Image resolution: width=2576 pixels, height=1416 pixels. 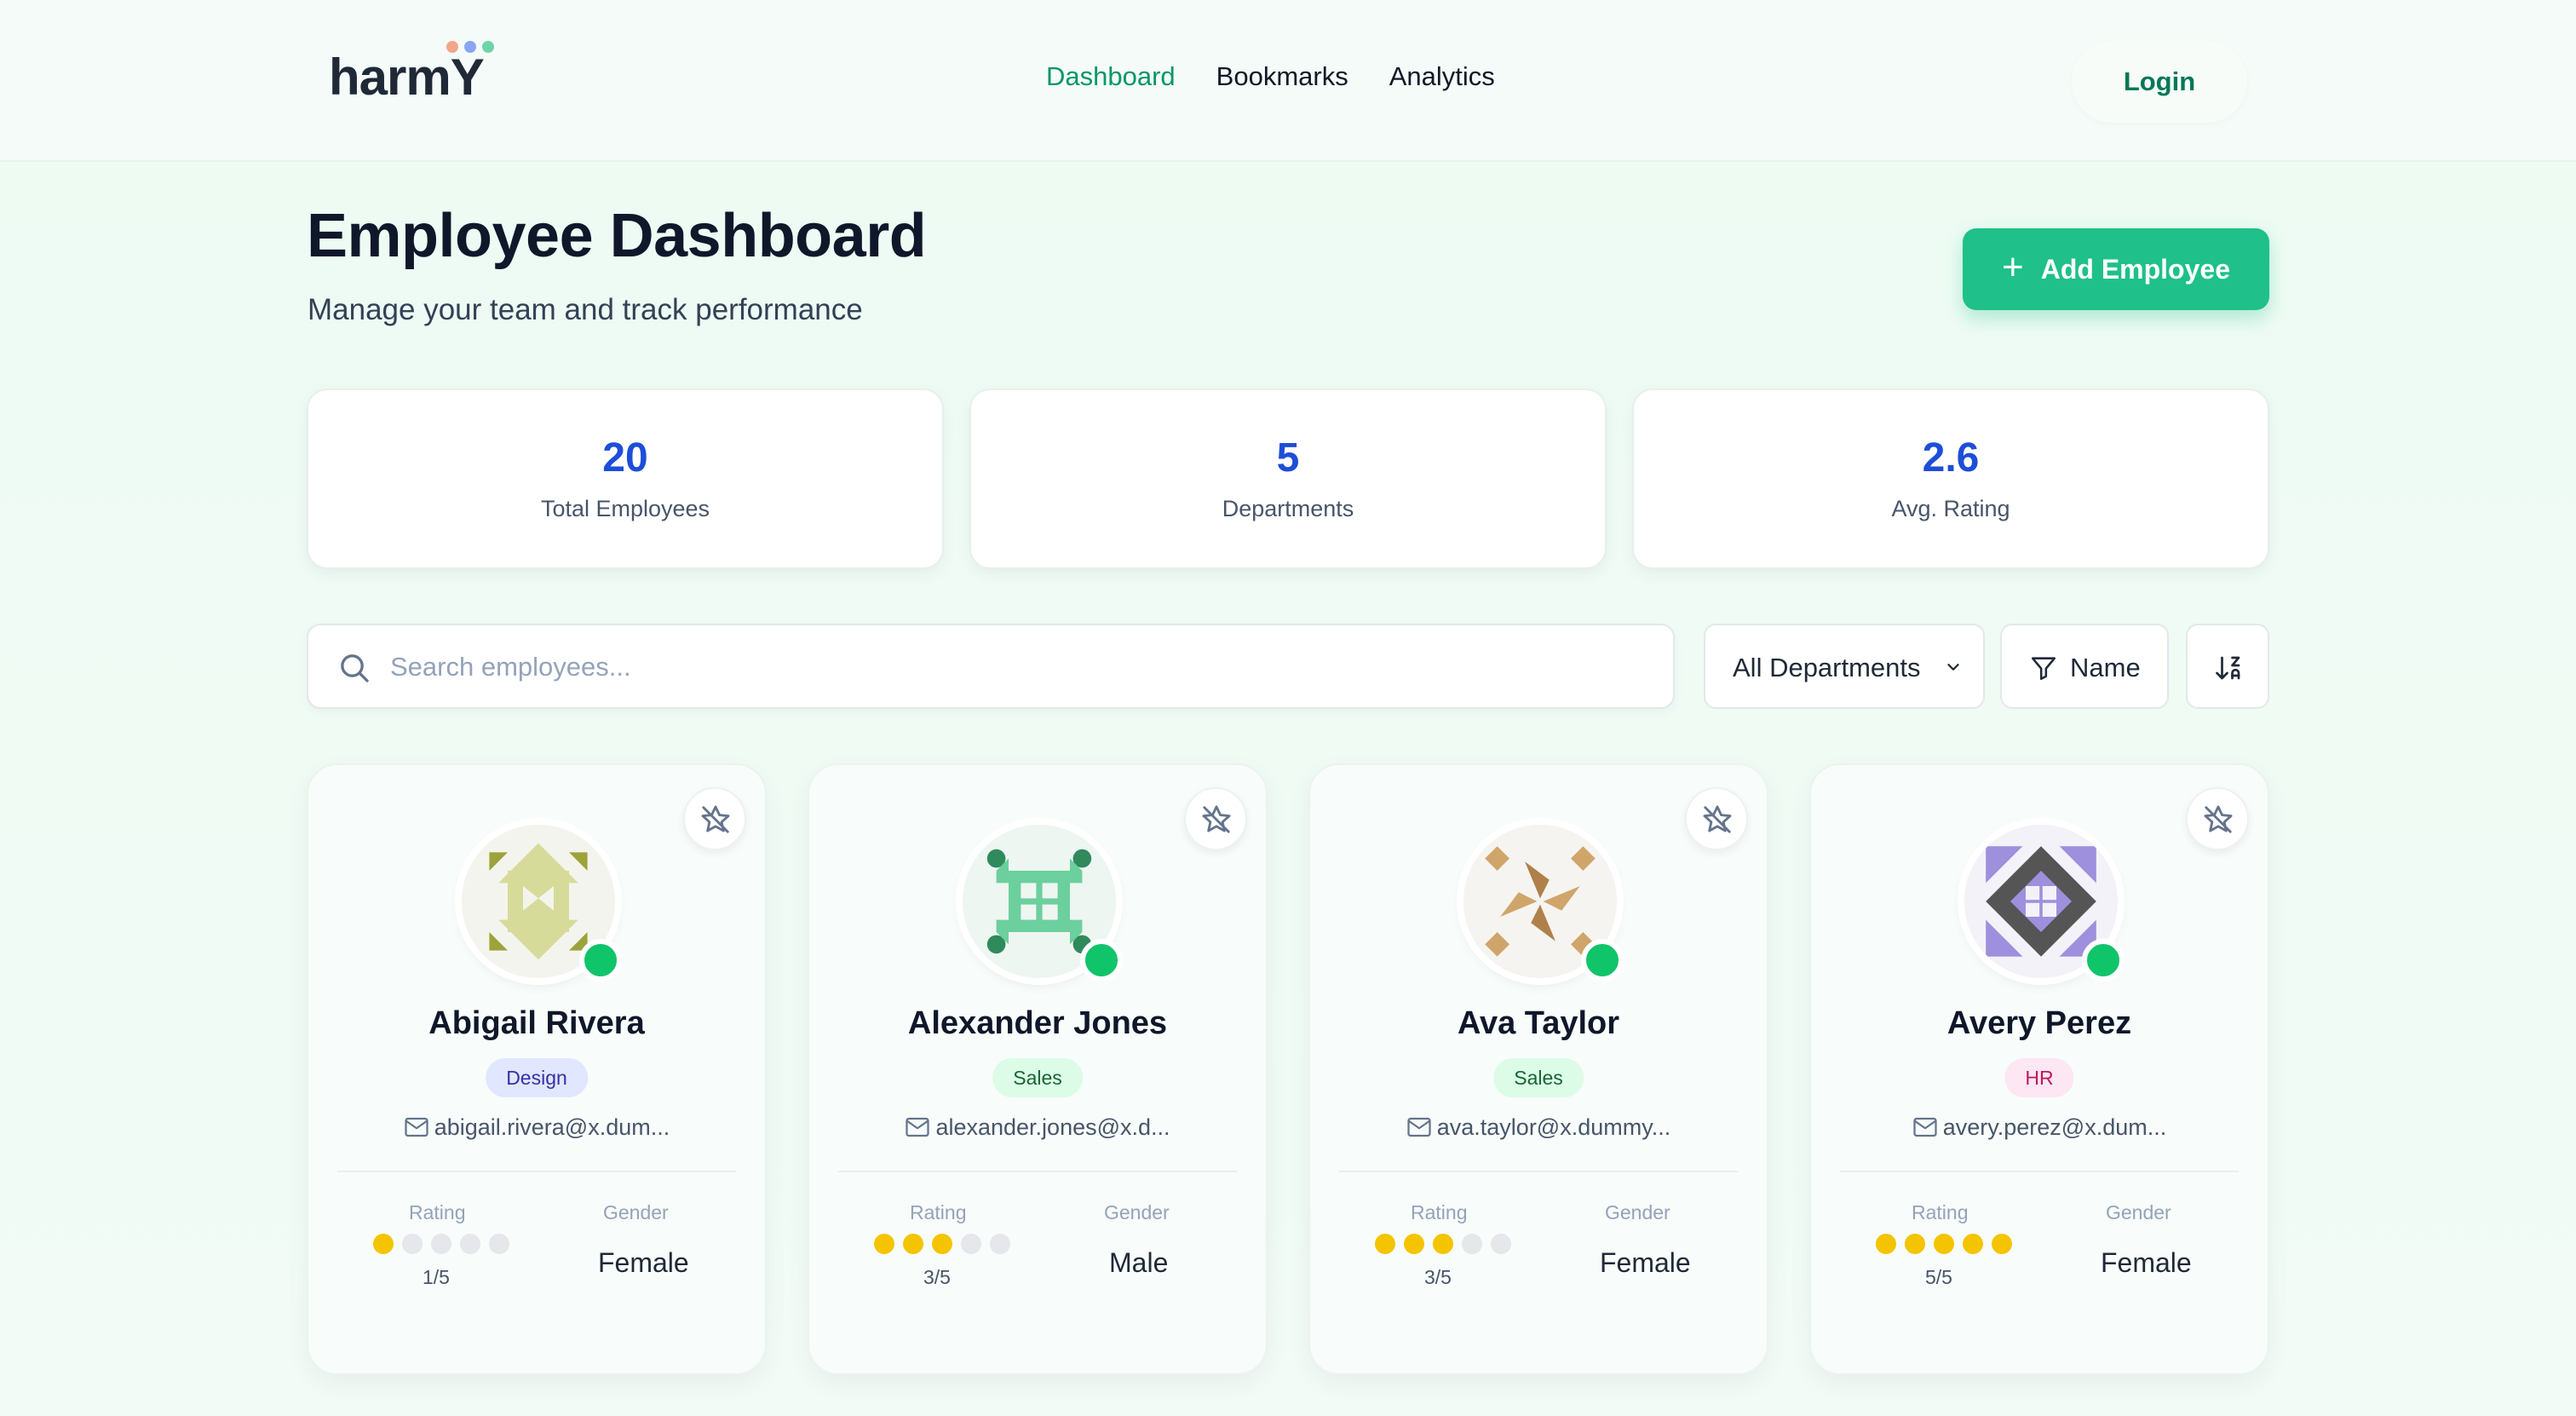 I want to click on add-employee-label: Add Employee, so click(x=2135, y=269).